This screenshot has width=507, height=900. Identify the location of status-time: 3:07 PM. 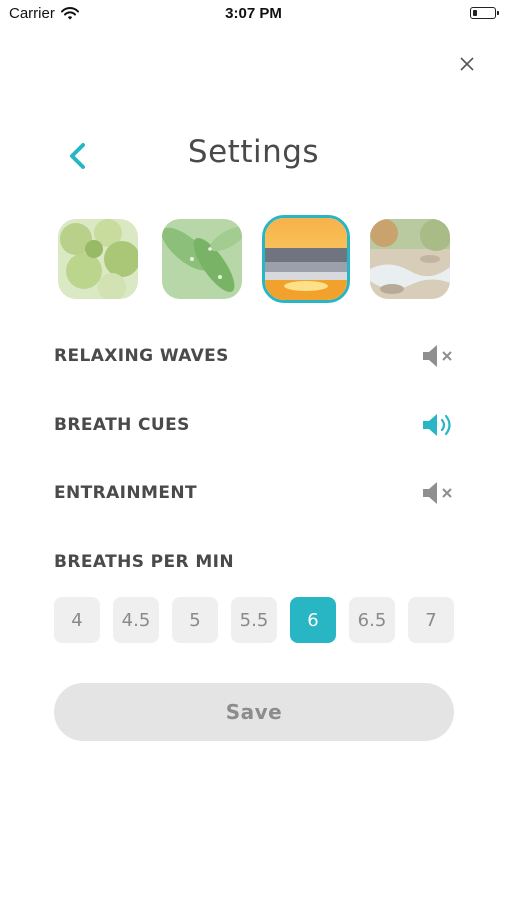
(253, 13).